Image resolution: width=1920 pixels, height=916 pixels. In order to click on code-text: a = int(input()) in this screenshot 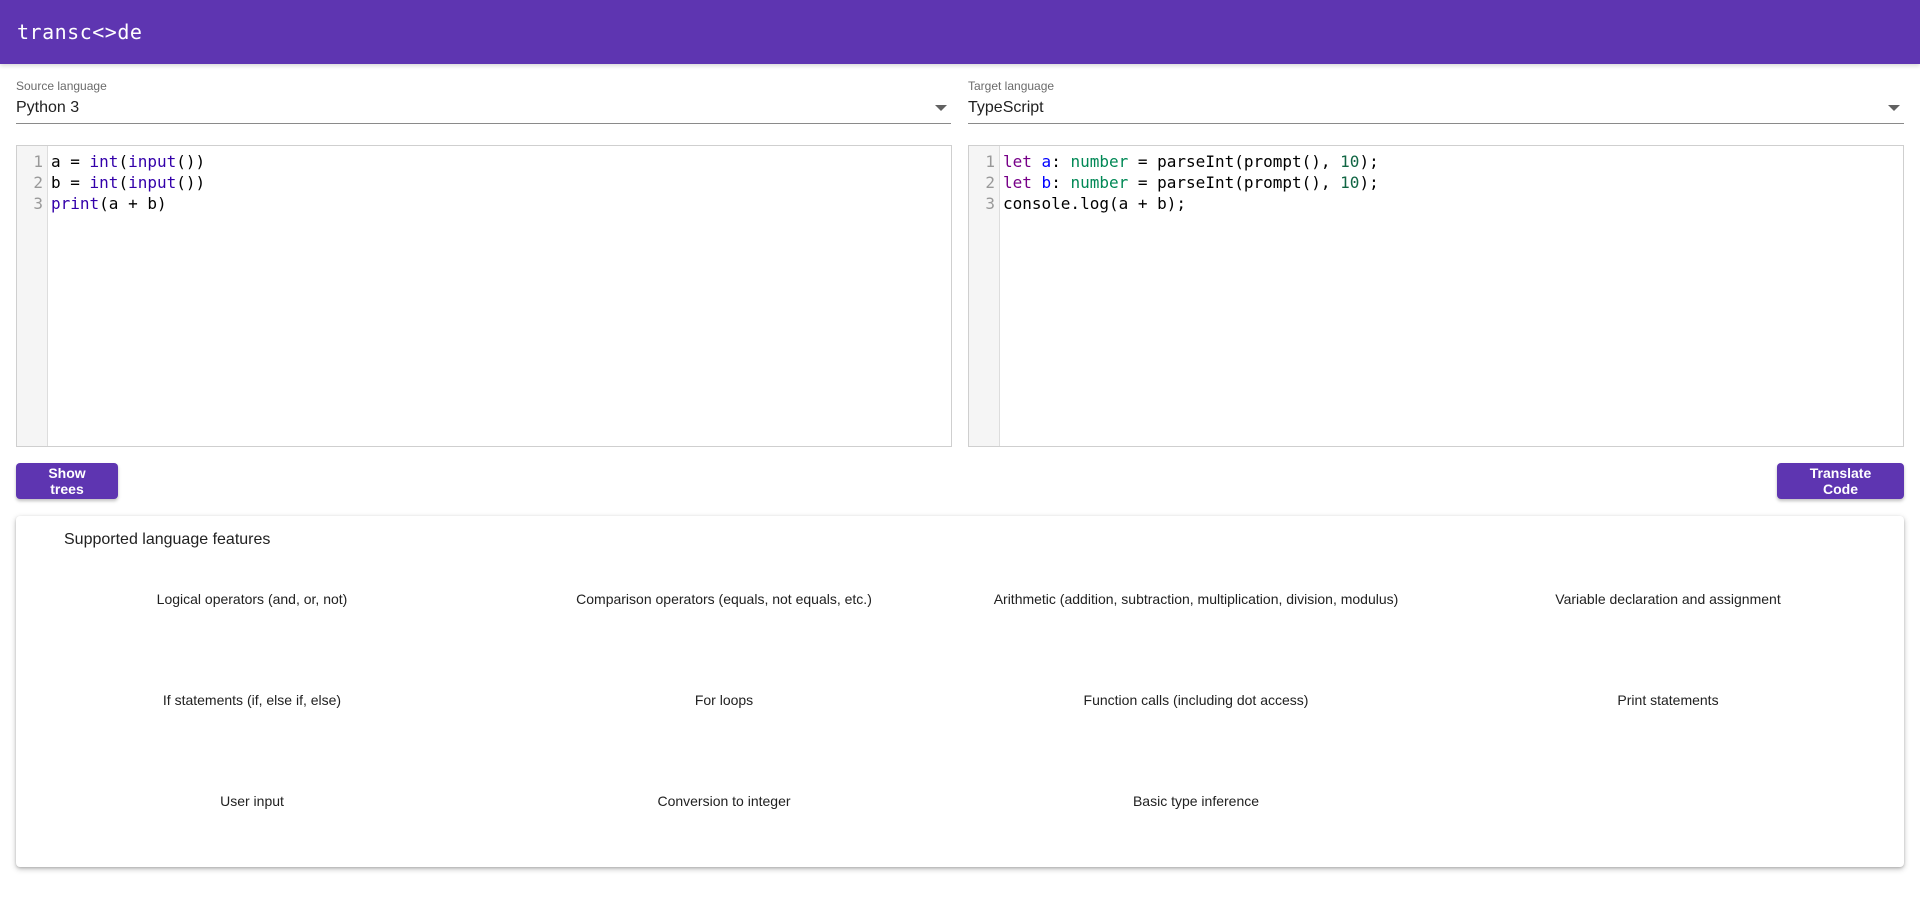, I will do `click(128, 161)`.